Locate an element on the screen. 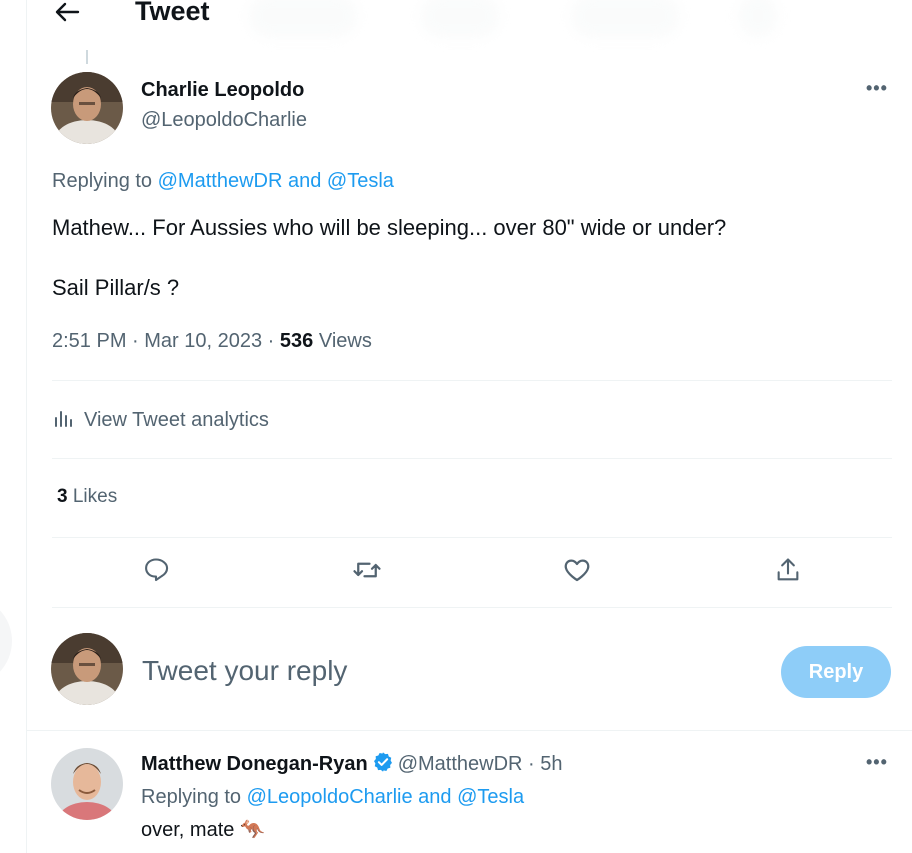  tweet-text-line: Sail Pillar/s ? is located at coordinates (116, 287).